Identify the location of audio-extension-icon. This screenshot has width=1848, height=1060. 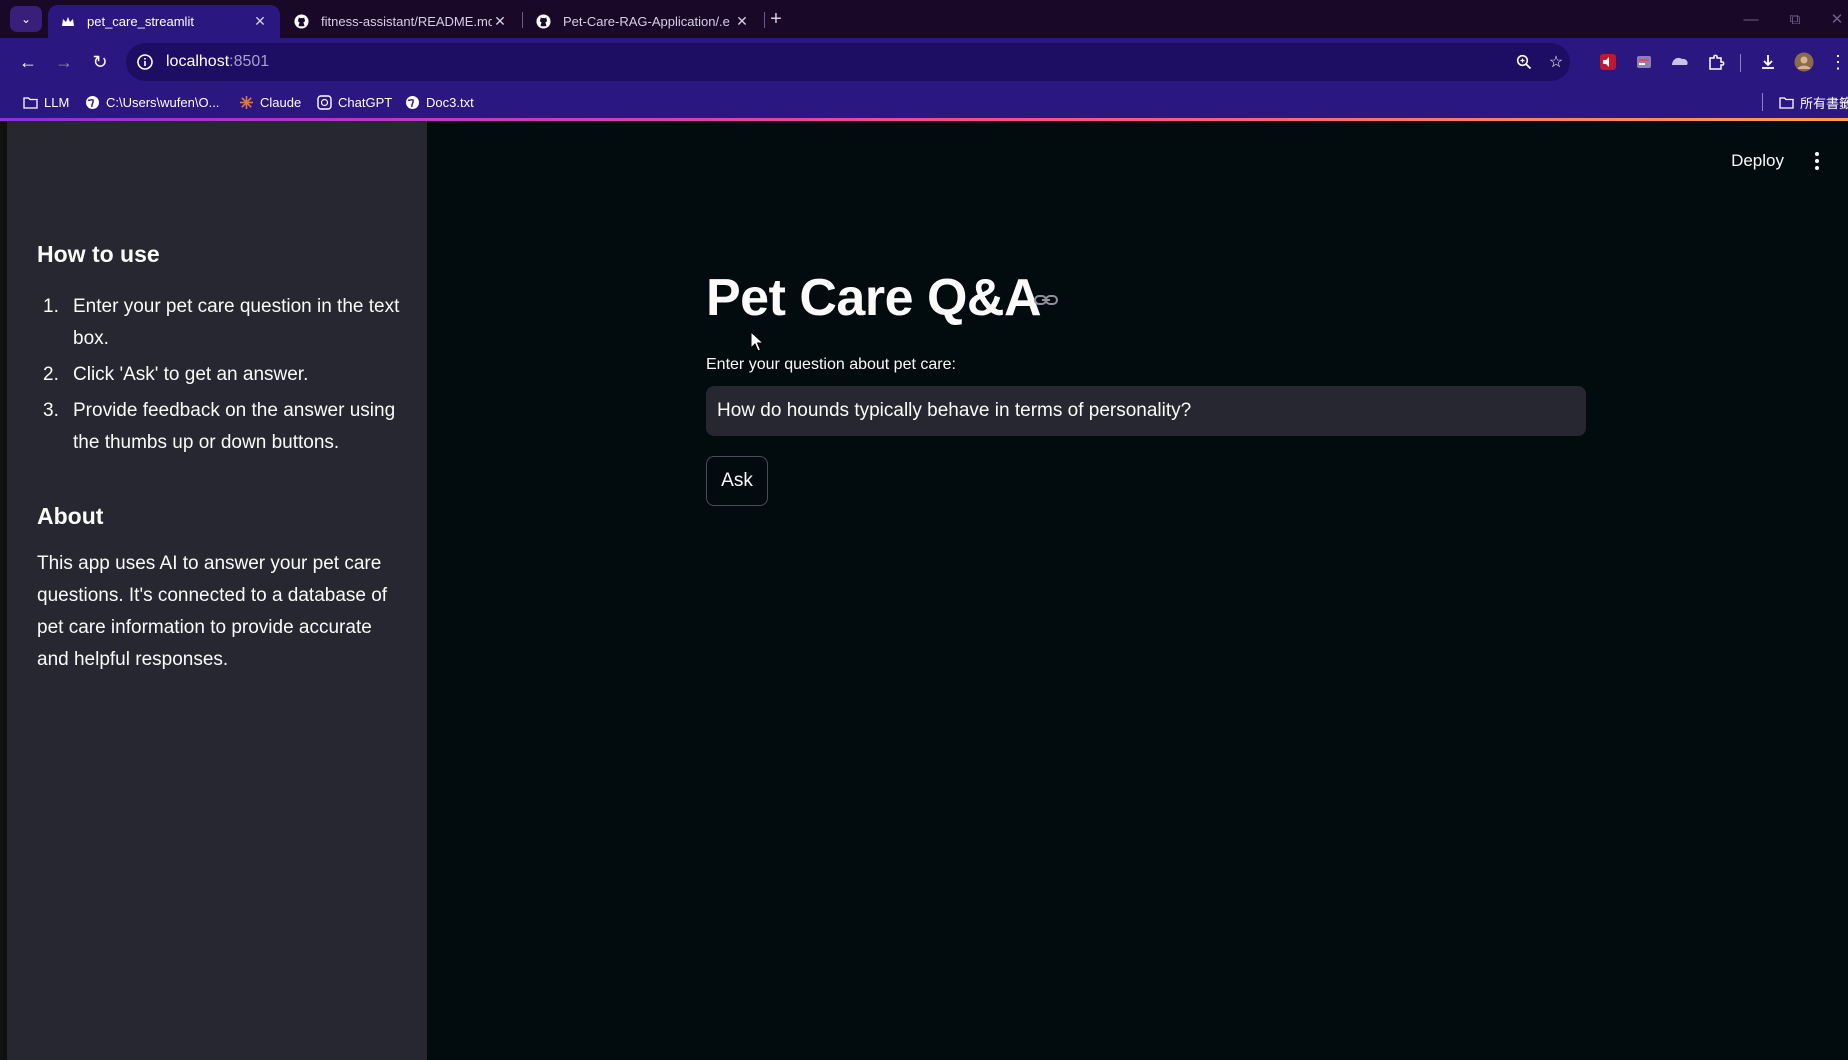
(1608, 62).